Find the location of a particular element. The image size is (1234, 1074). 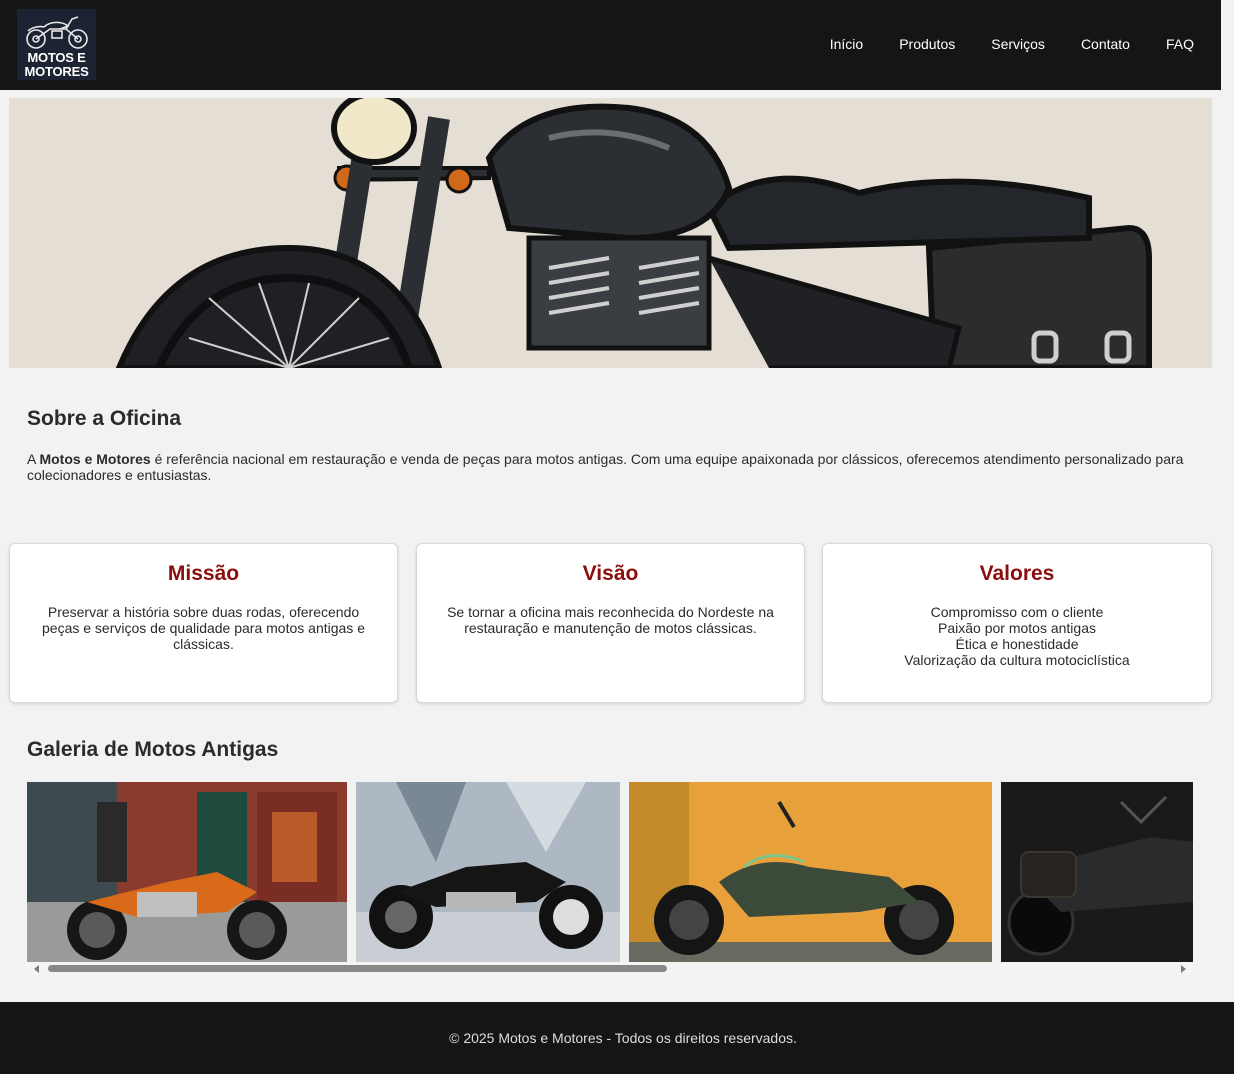

logo-text-line2: MOTORES is located at coordinates (56, 71).